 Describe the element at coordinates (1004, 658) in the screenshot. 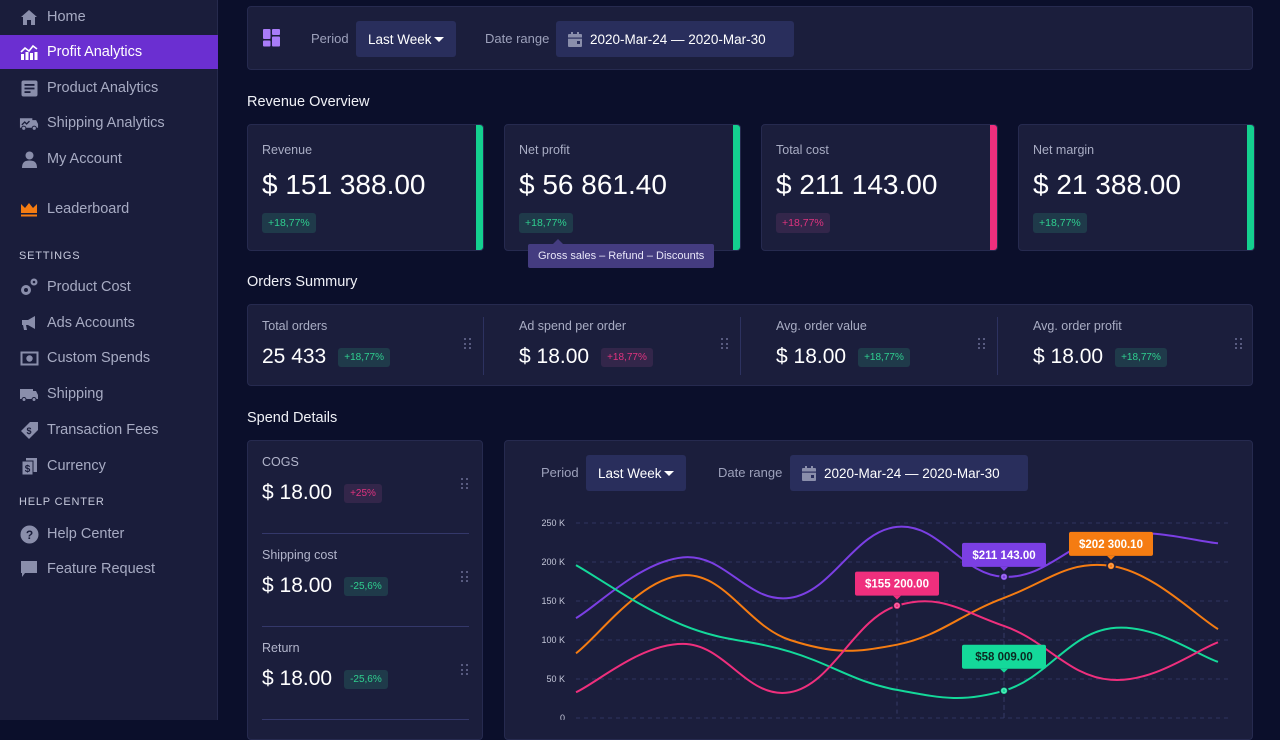

I see `callout-label-green: $58 009.00` at that location.